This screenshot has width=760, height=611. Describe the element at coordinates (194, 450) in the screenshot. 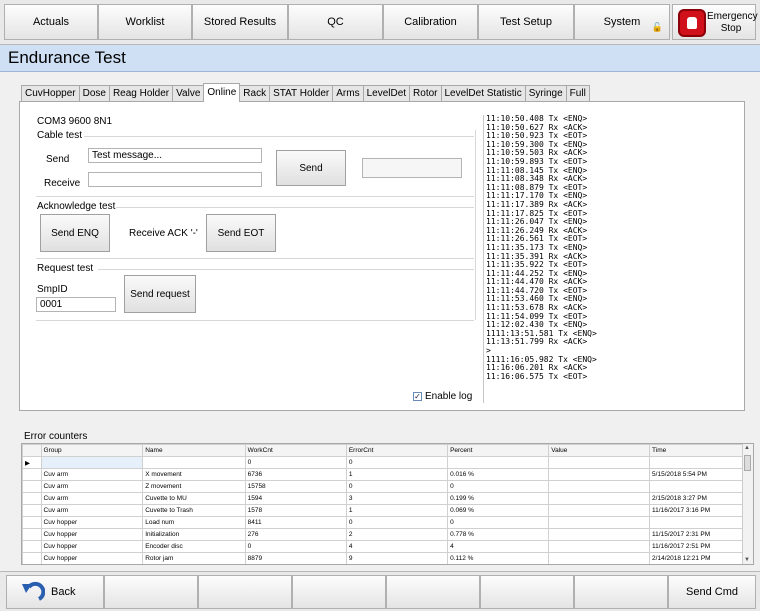

I see `column-header: Name` at that location.